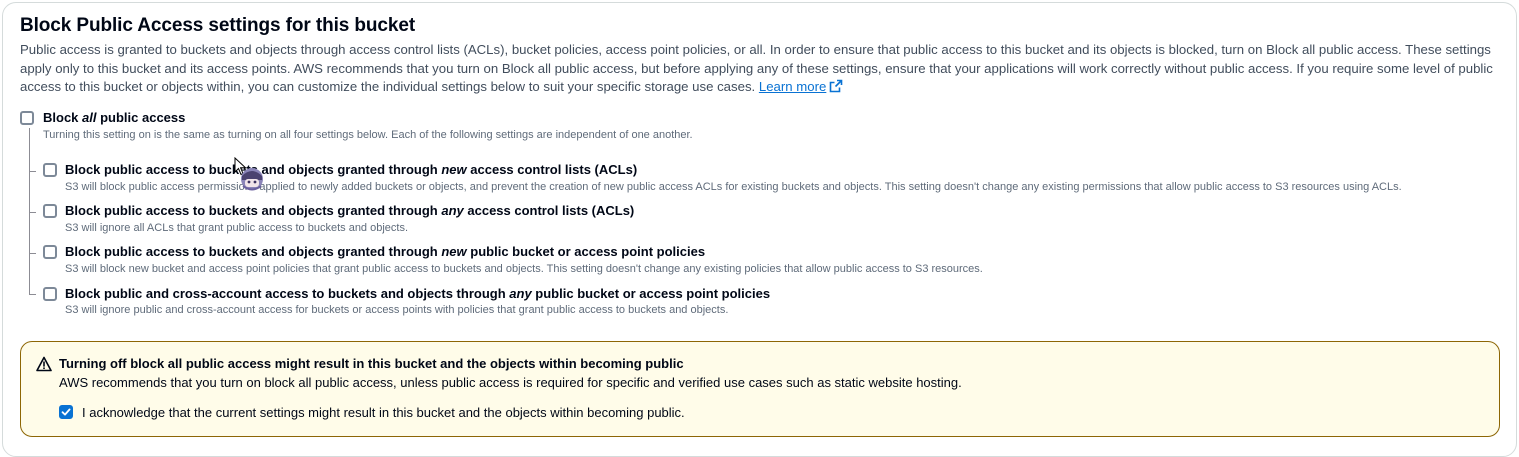 The height and width of the screenshot is (457, 1519). What do you see at coordinates (252, 179) in the screenshot?
I see `character-avatar-icon` at bounding box center [252, 179].